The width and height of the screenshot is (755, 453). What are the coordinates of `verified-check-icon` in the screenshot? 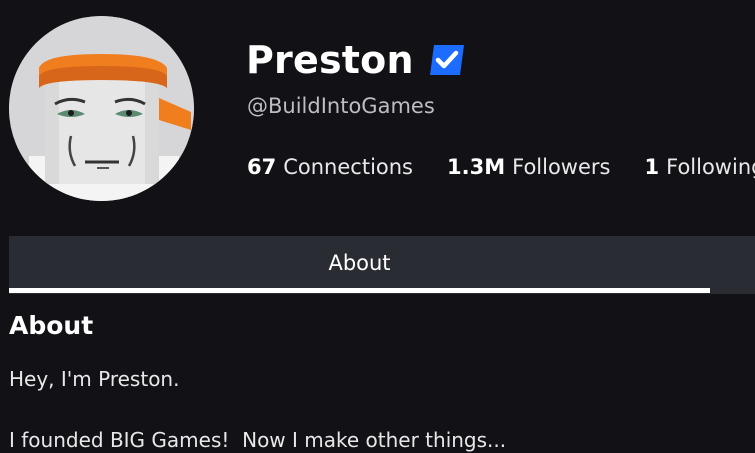 It's located at (447, 60).